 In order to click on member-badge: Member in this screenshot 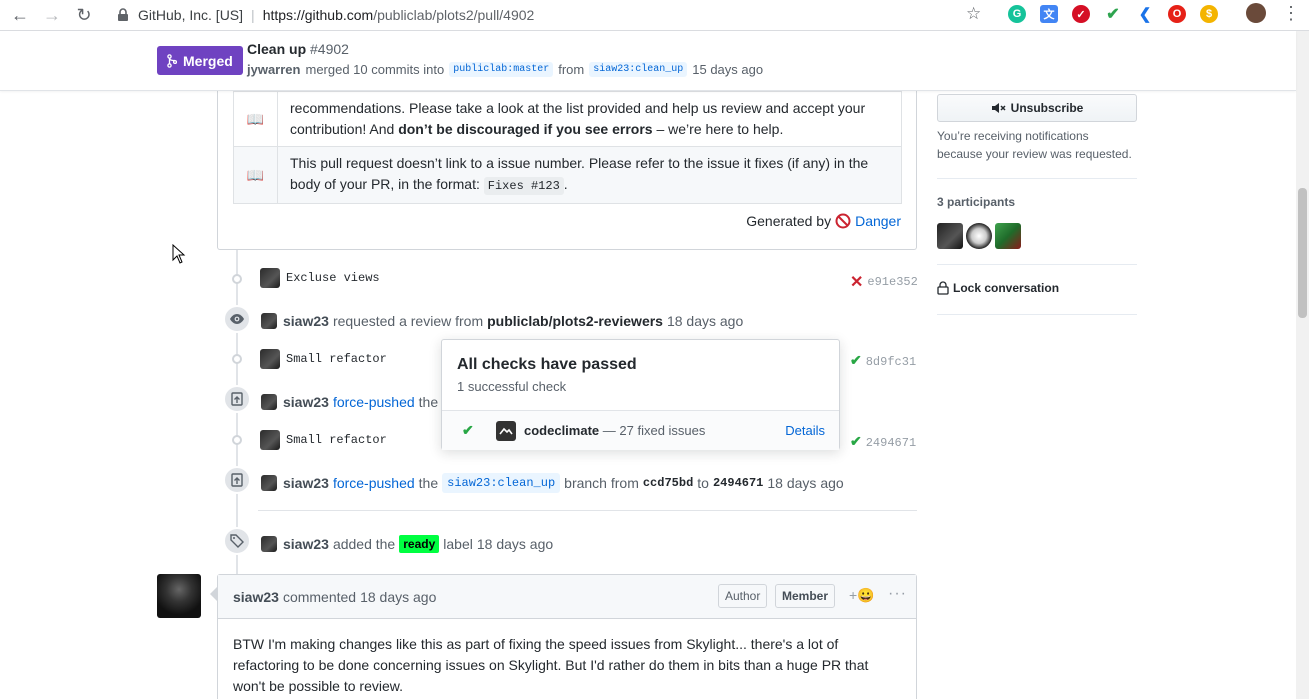, I will do `click(805, 596)`.